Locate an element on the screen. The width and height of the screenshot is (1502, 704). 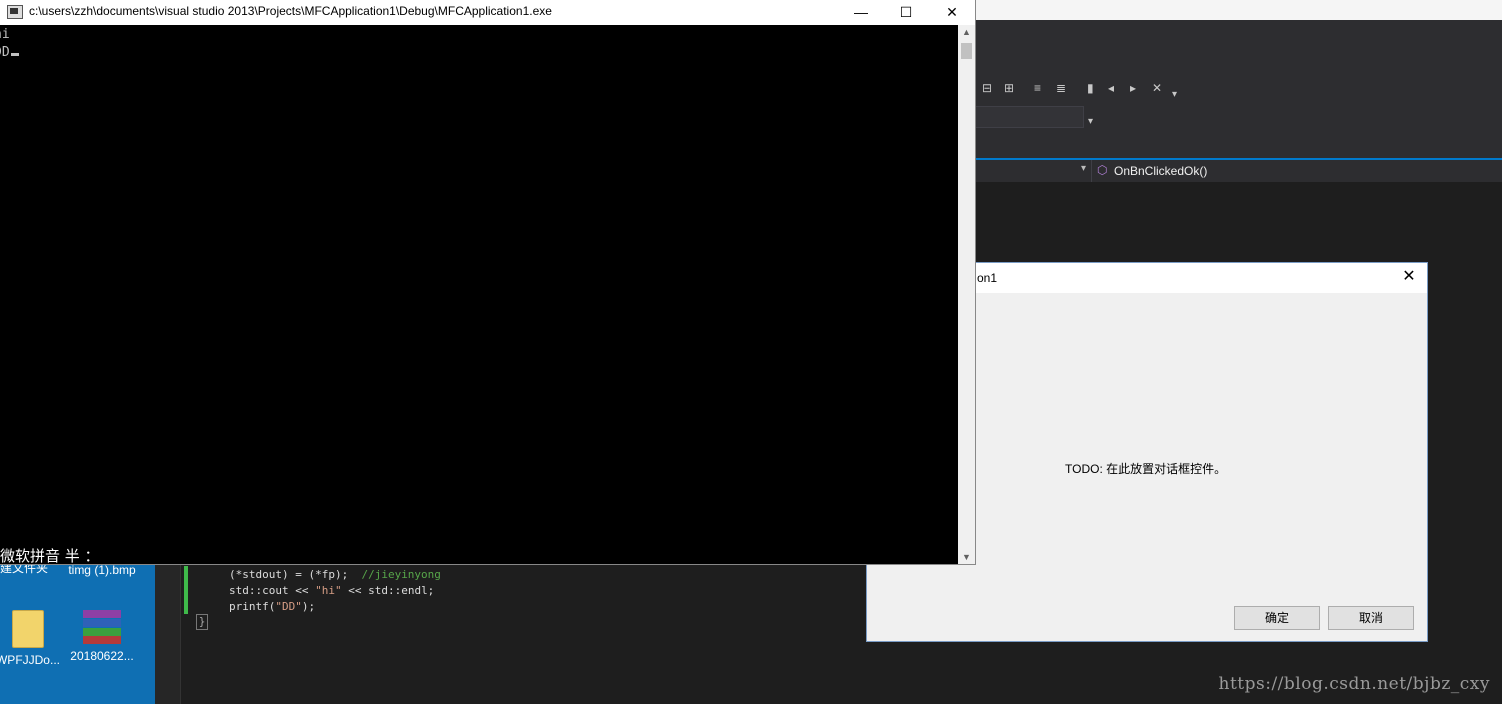
code-line: printf("DD"); is located at coordinates (272, 606).